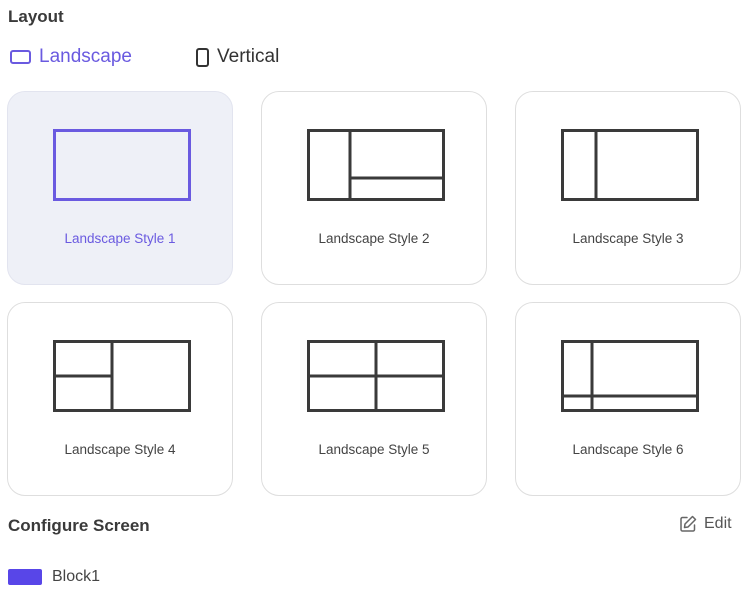  What do you see at coordinates (628, 238) in the screenshot?
I see `layout-style-label: Landscape Style 3` at bounding box center [628, 238].